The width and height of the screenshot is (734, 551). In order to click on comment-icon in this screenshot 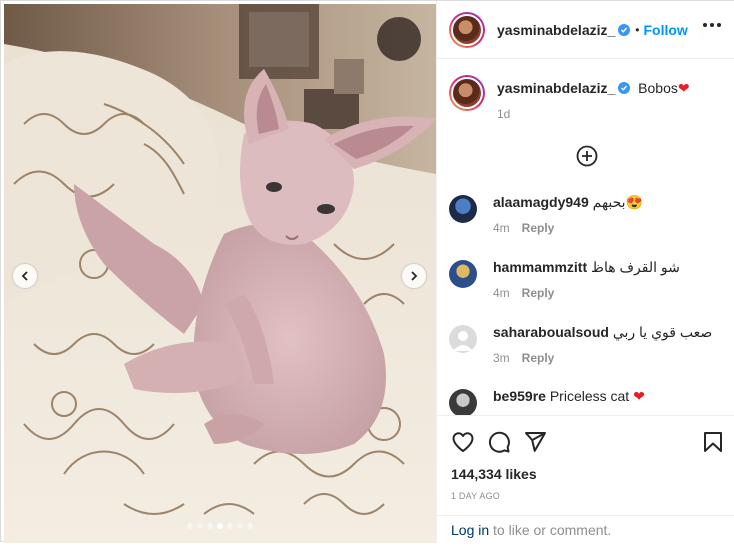, I will do `click(499, 442)`.